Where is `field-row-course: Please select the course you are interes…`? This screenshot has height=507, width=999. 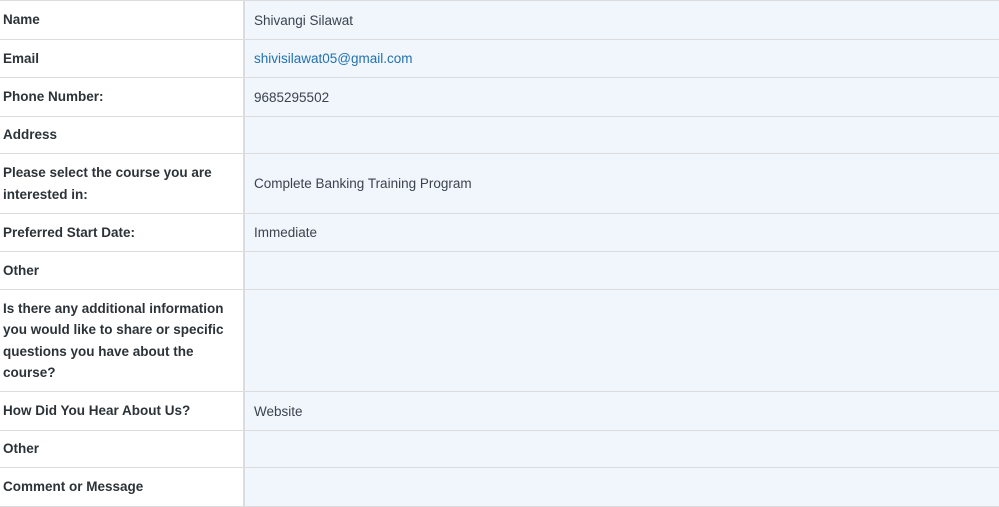
field-row-course: Please select the course you are interes… is located at coordinates (499, 184).